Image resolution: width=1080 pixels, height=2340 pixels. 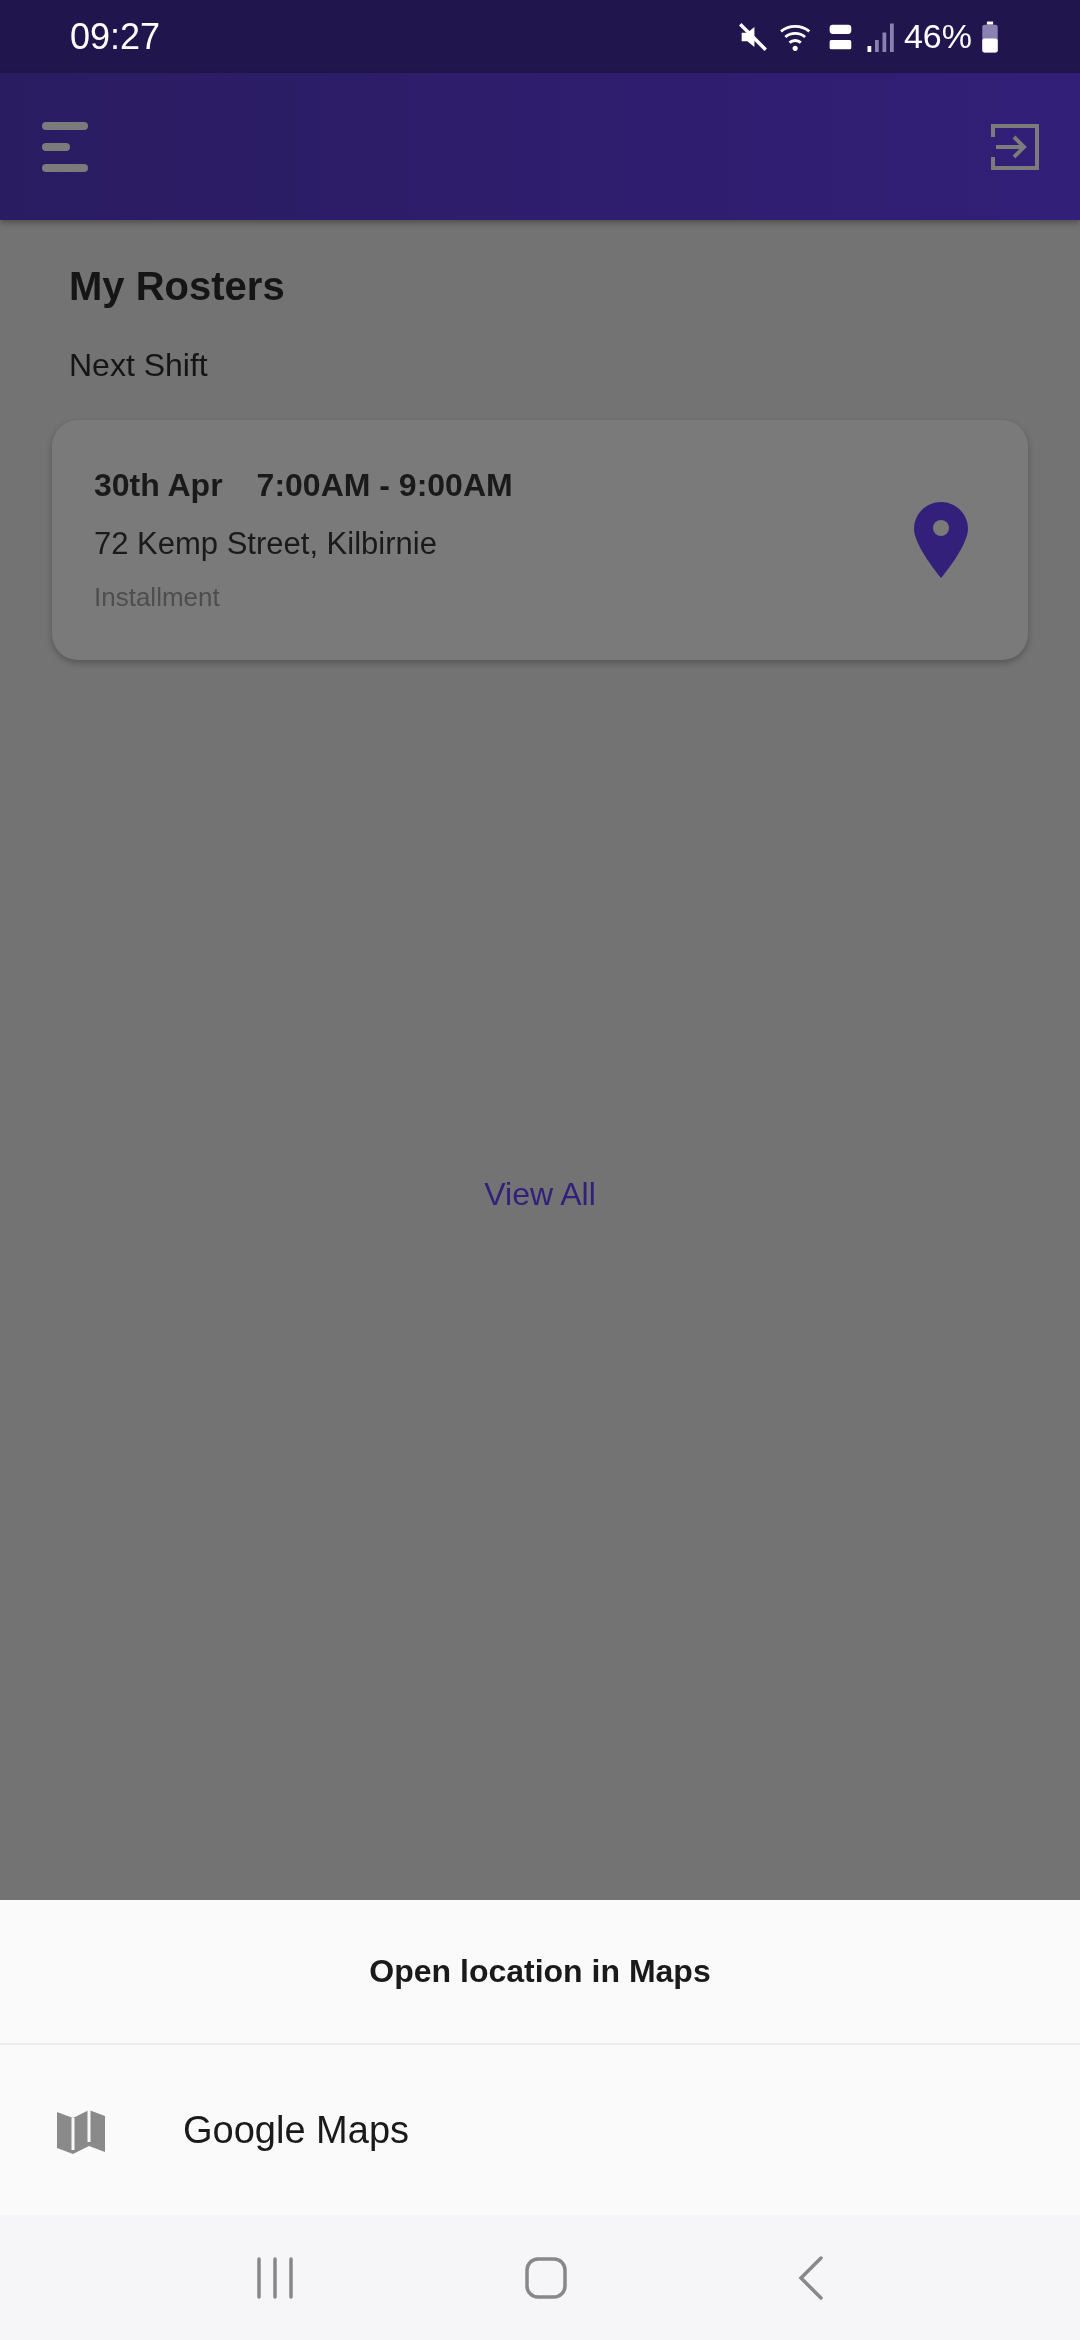 I want to click on shift-time: 7:00AM - 9:00AM, so click(x=384, y=485).